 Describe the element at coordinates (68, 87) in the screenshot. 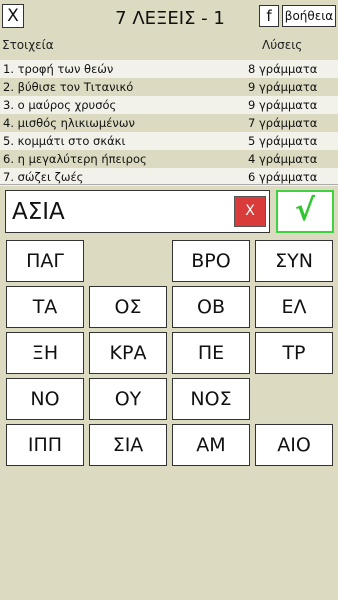

I see `clue-text: 2. βύθισε τον Τιτανικό` at that location.